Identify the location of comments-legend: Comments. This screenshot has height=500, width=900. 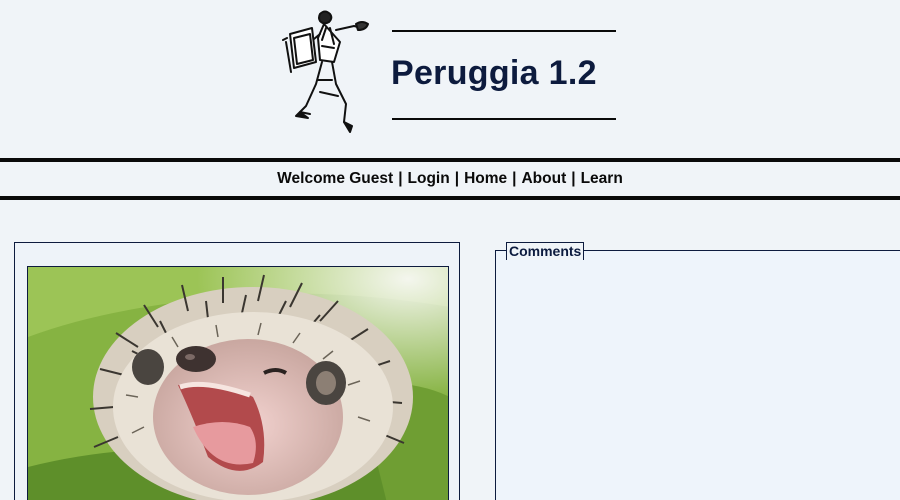
(545, 251).